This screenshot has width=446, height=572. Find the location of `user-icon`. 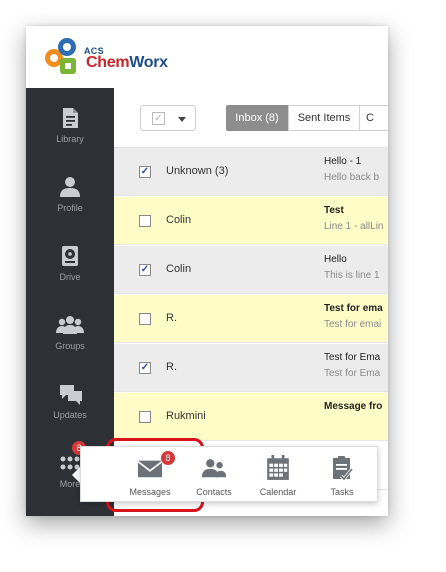

user-icon is located at coordinates (70, 187).